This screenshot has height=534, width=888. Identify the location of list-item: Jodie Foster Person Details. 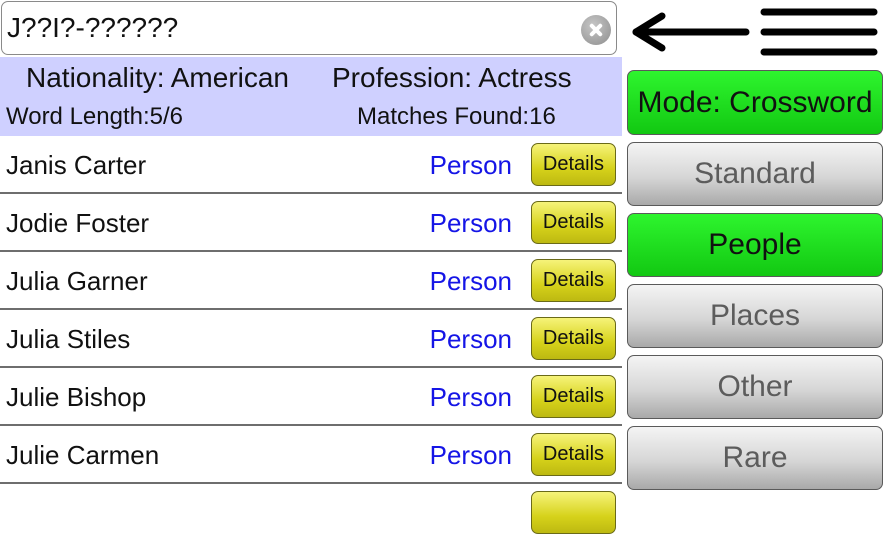
(311, 223).